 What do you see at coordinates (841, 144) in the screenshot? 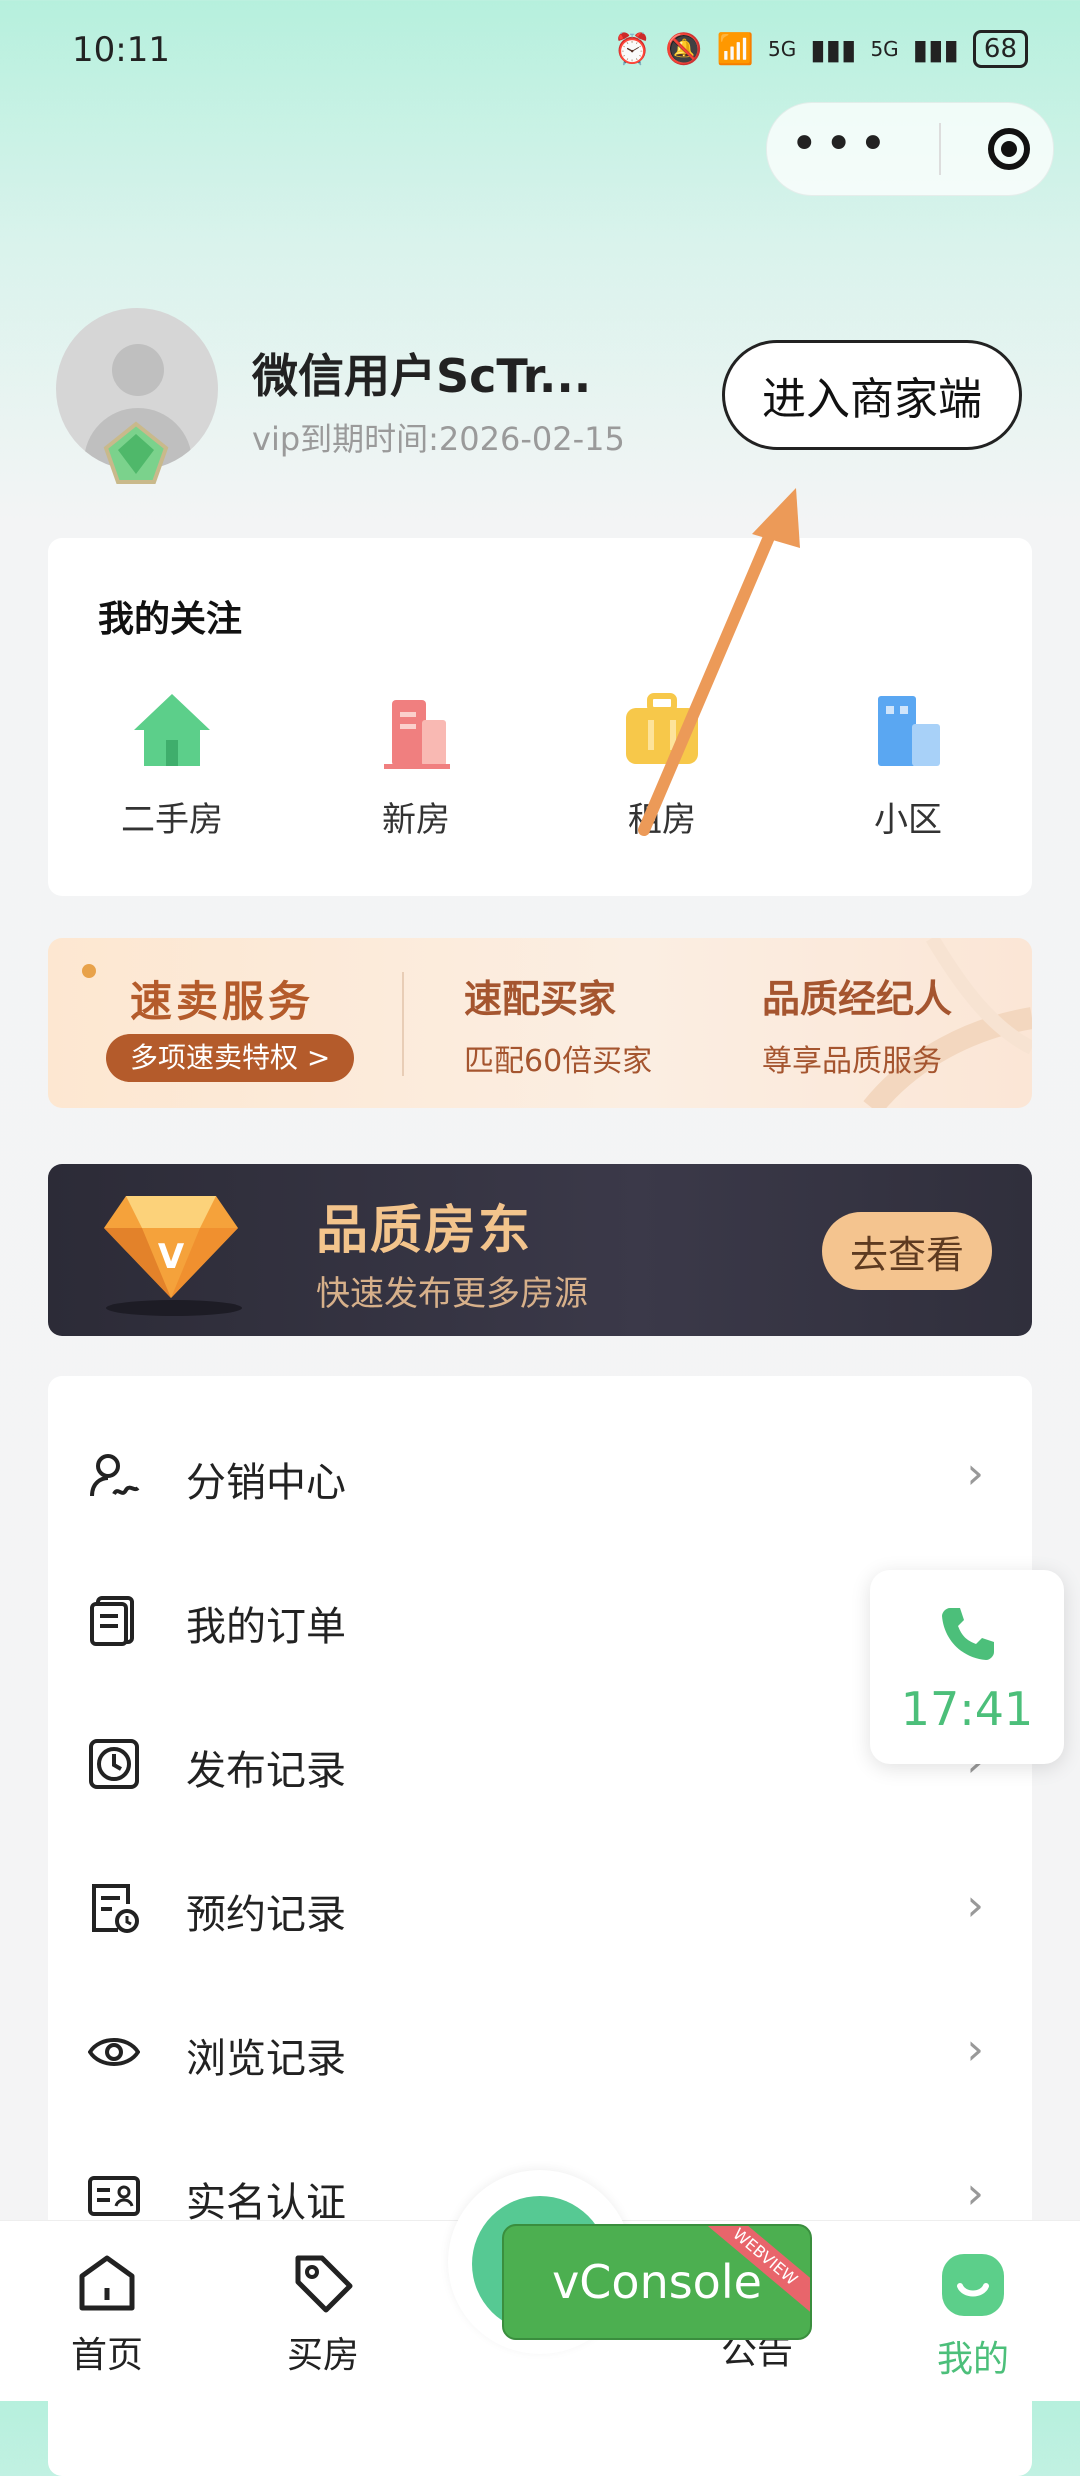
I see `more-icon: •••` at bounding box center [841, 144].